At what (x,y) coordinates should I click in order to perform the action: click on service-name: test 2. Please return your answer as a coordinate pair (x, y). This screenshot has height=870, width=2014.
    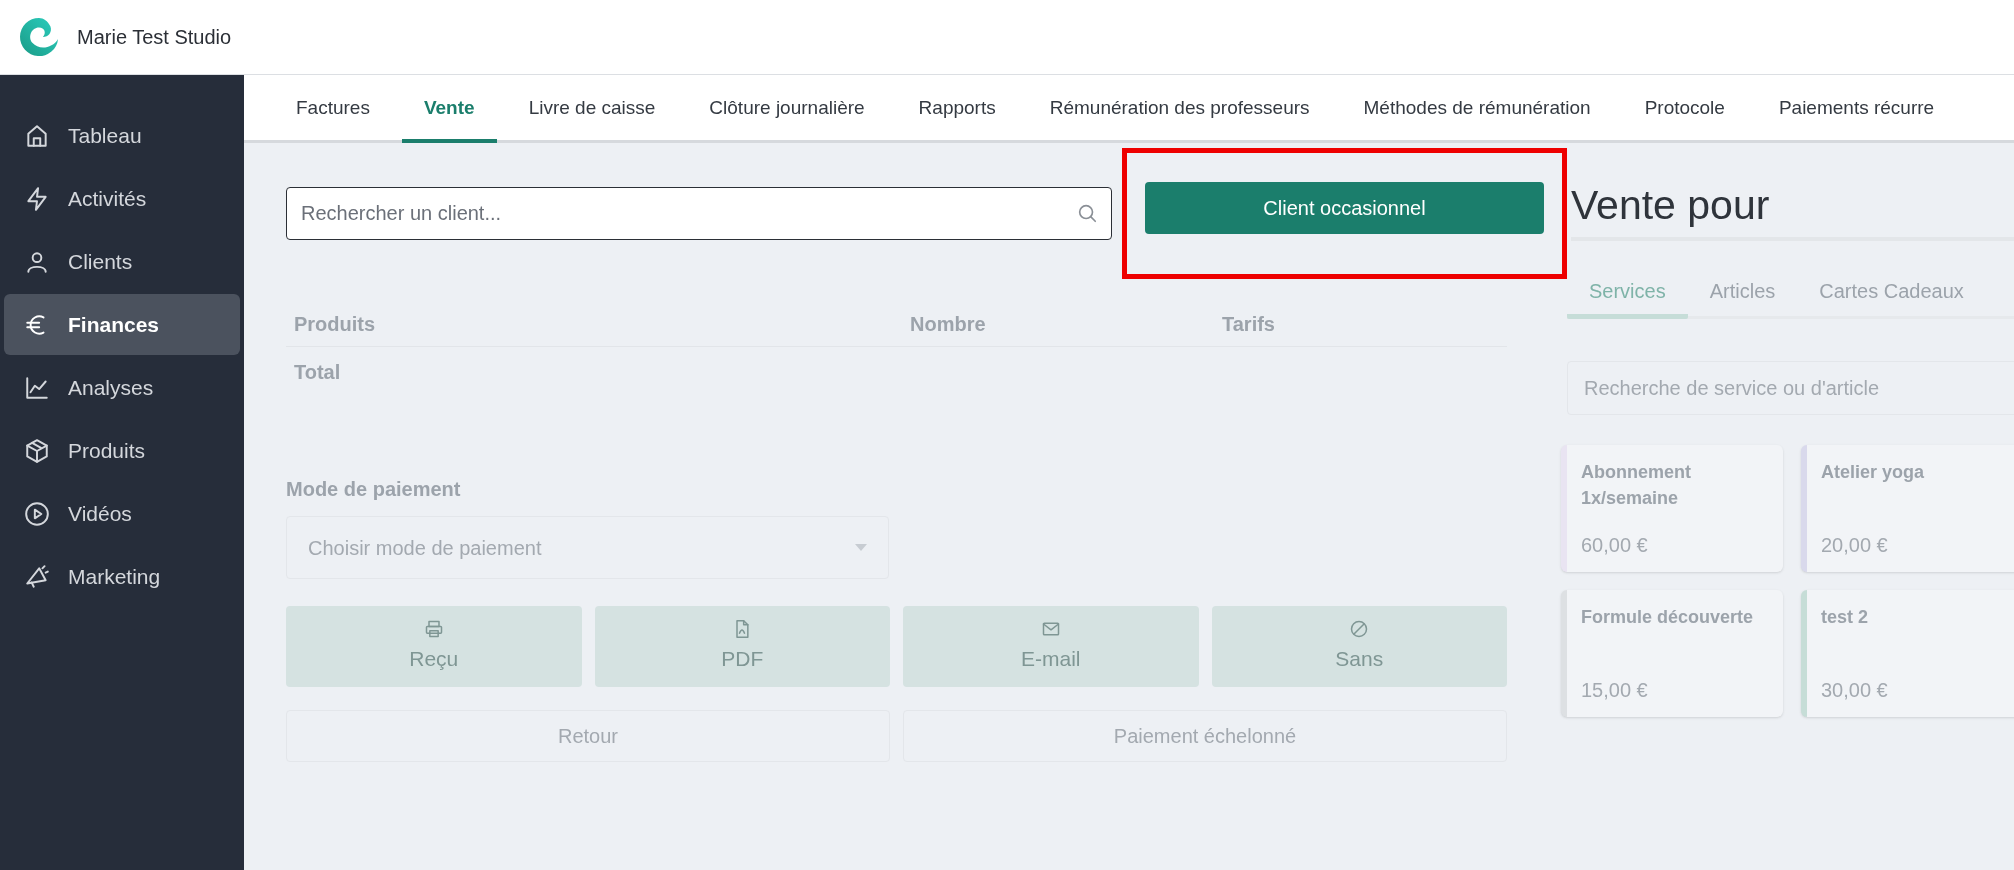
    Looking at the image, I should click on (1845, 617).